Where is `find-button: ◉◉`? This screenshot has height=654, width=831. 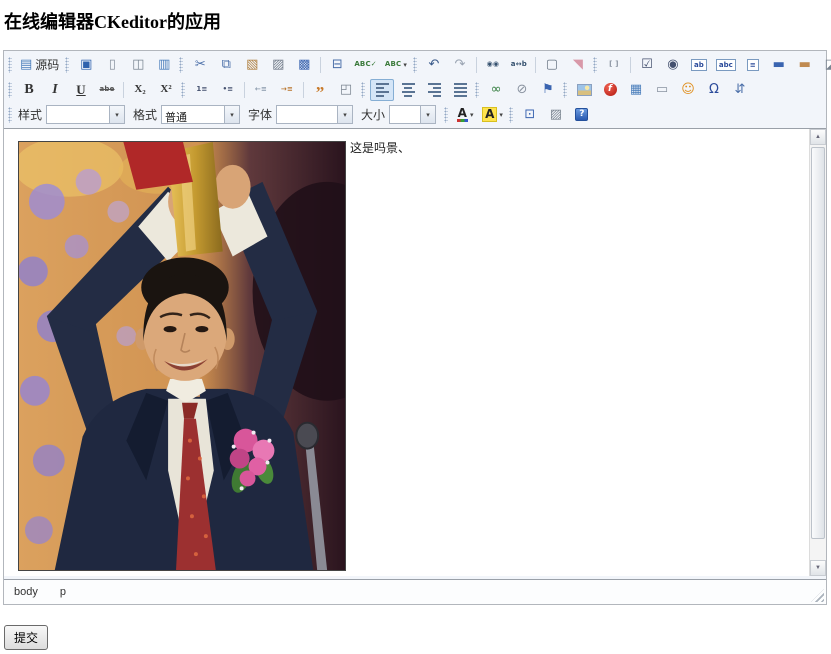 find-button: ◉◉ is located at coordinates (493, 65).